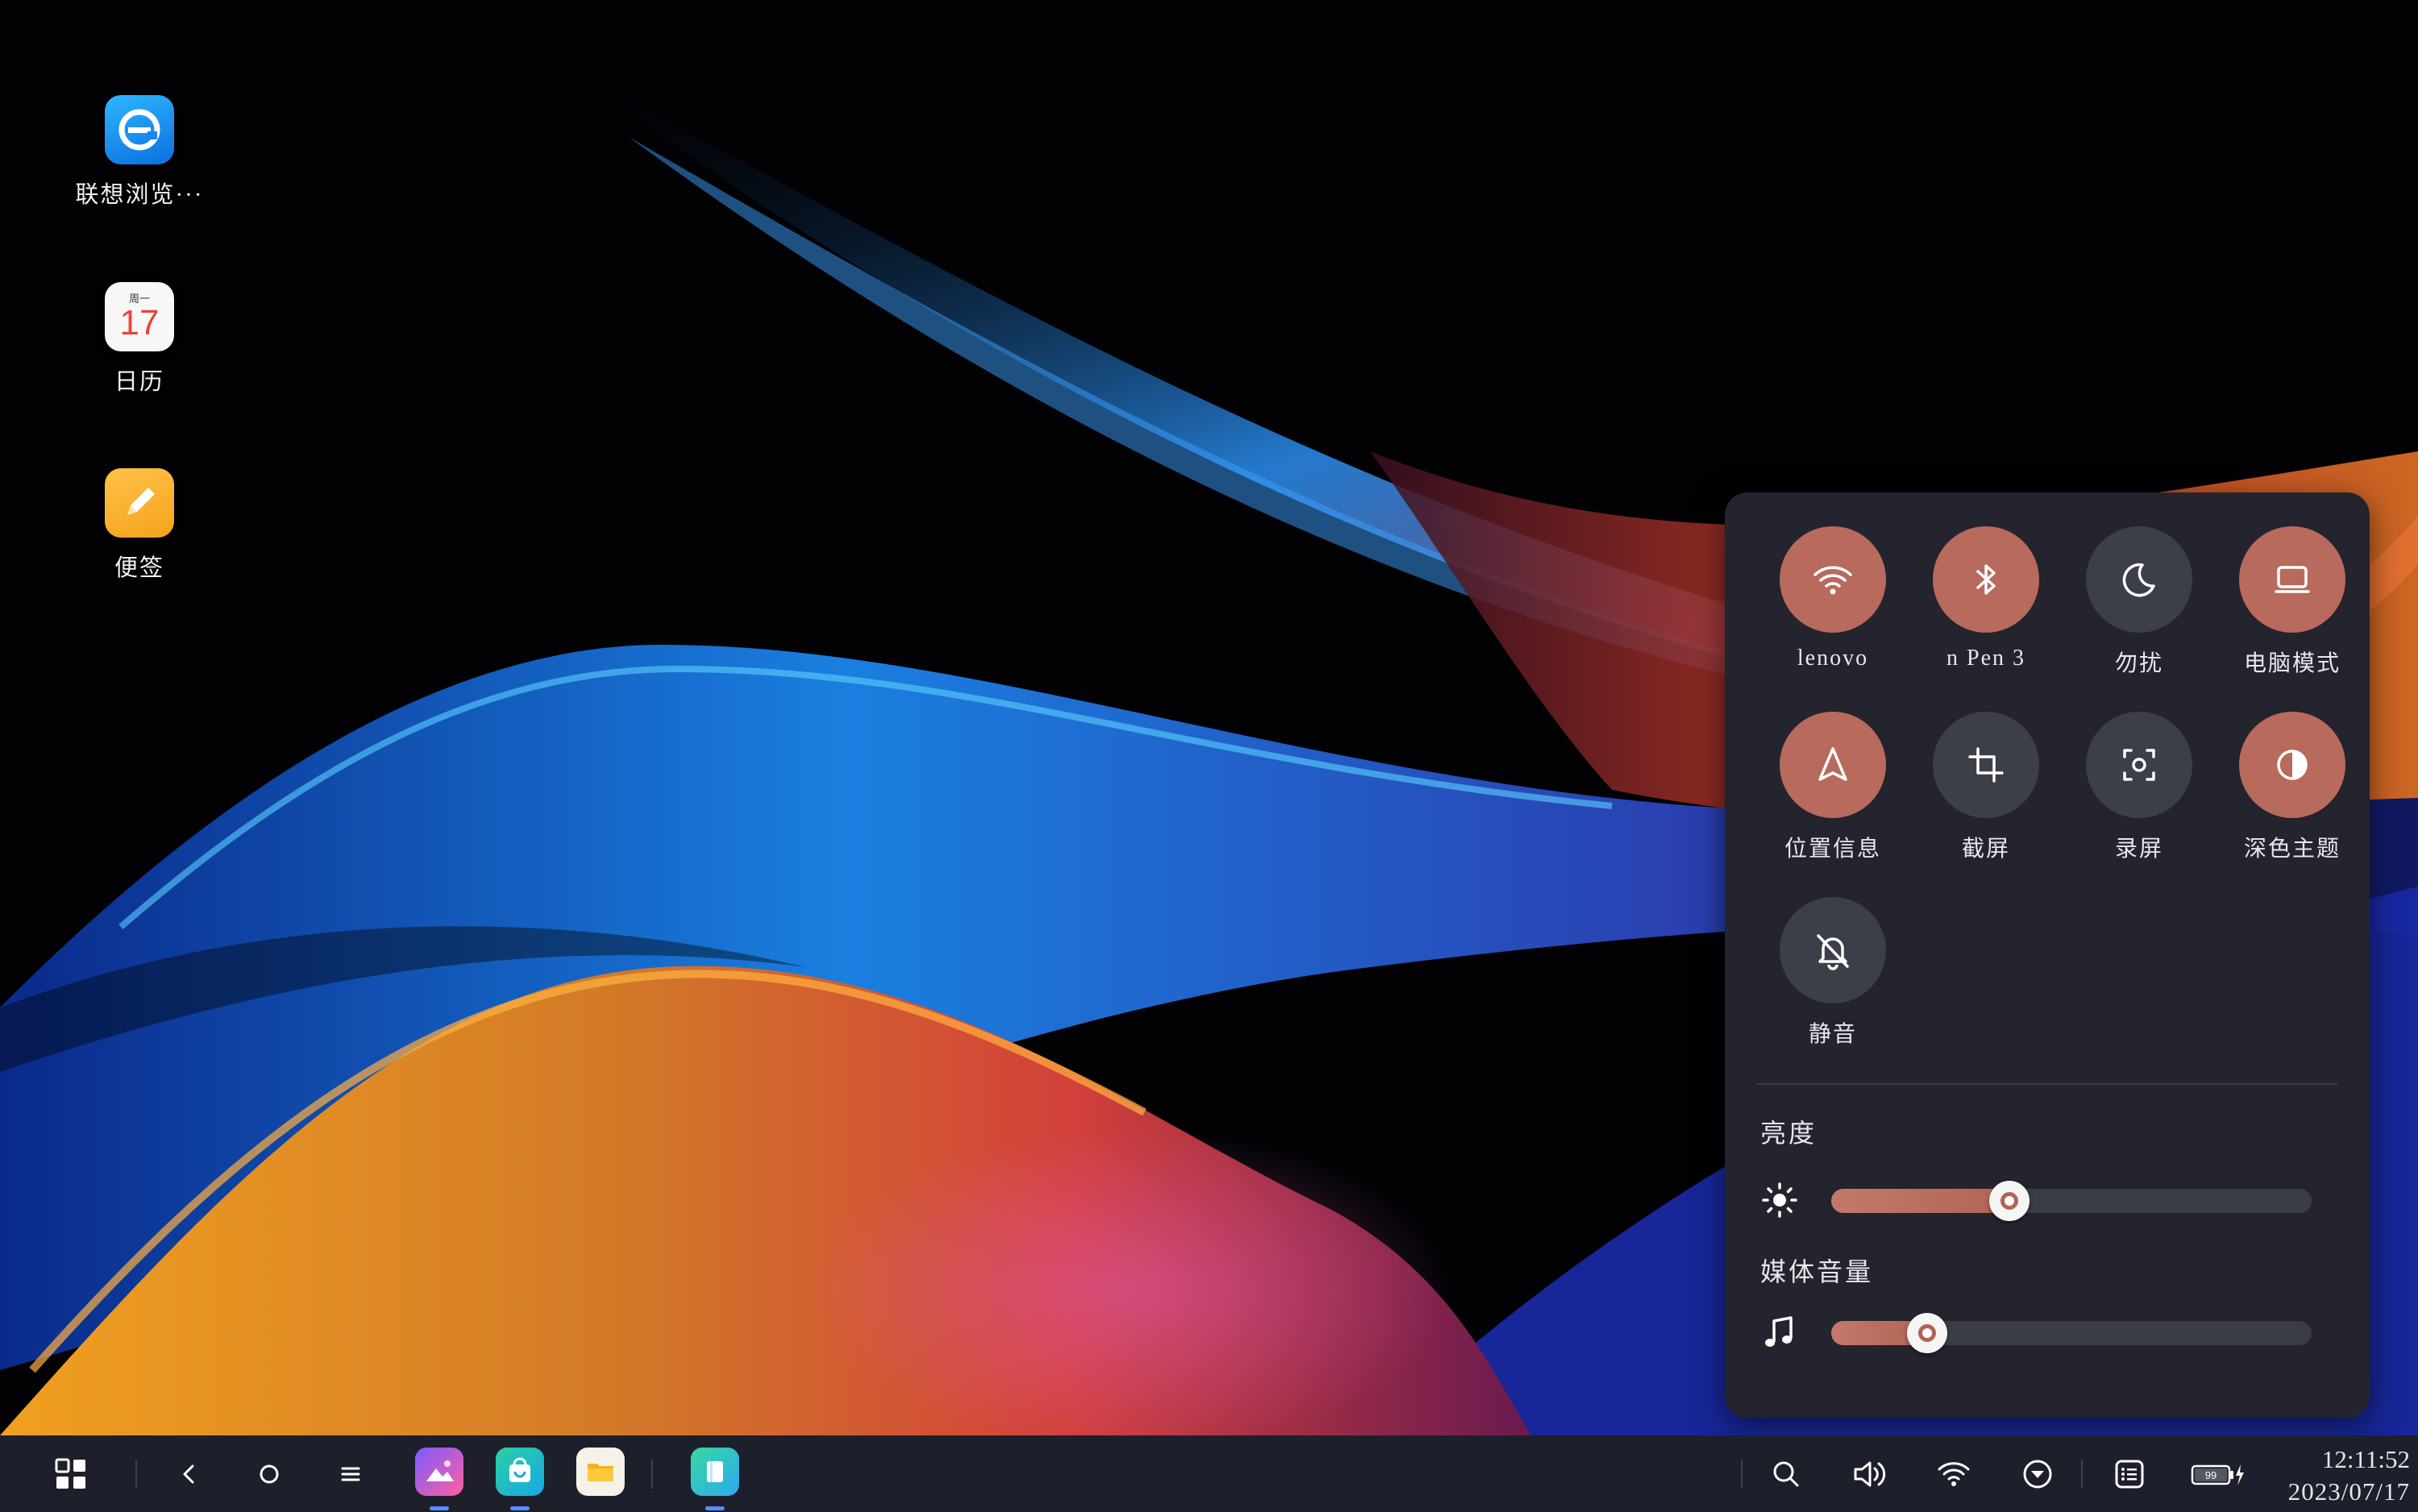 The width and height of the screenshot is (2418, 1512). What do you see at coordinates (139, 195) in the screenshot?
I see `desktop-icon-label: 联想浏览···` at bounding box center [139, 195].